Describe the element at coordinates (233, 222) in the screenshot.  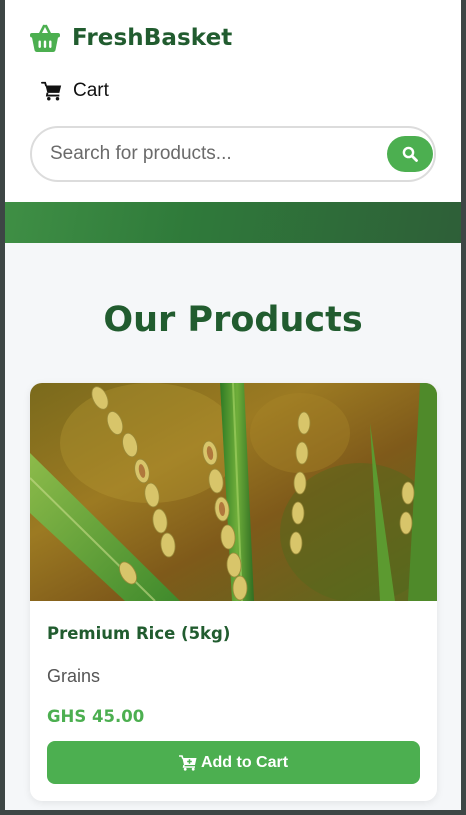
I see `hero-banner` at that location.